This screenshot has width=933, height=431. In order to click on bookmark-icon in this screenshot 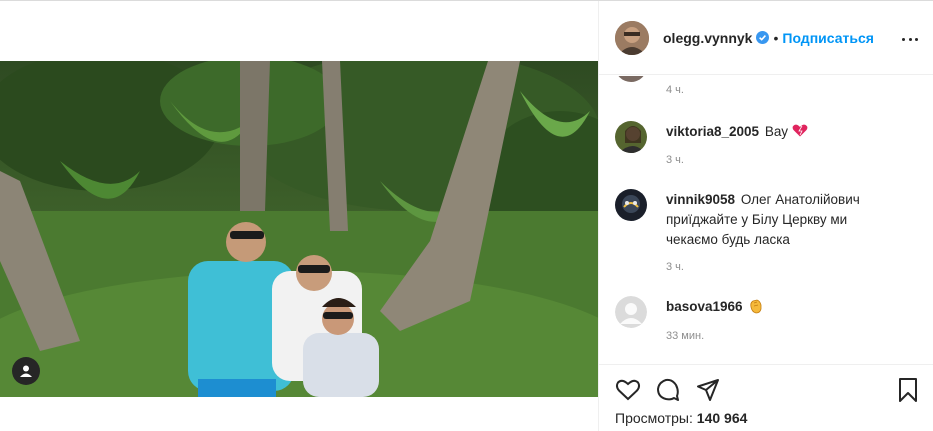, I will do `click(908, 390)`.